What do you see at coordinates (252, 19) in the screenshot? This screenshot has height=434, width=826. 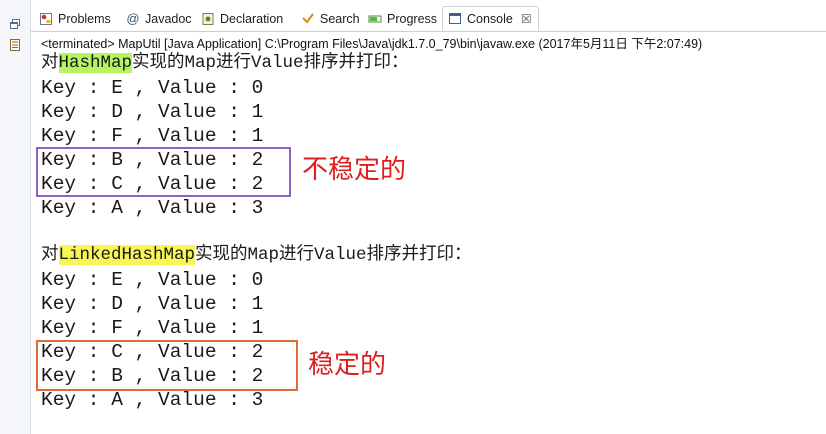 I see `tab-label: Declaration` at bounding box center [252, 19].